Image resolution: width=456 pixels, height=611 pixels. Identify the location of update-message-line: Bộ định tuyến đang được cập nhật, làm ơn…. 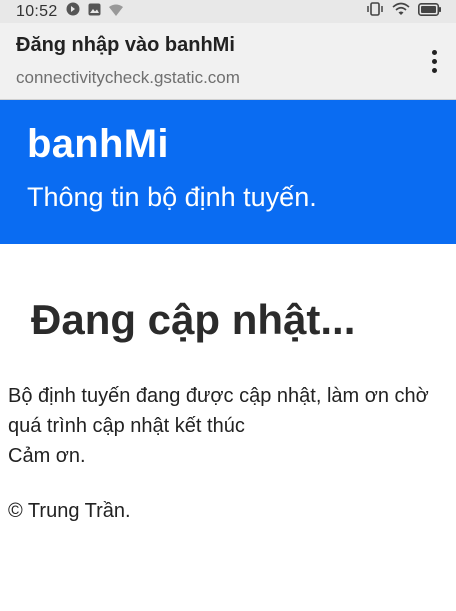
(218, 411).